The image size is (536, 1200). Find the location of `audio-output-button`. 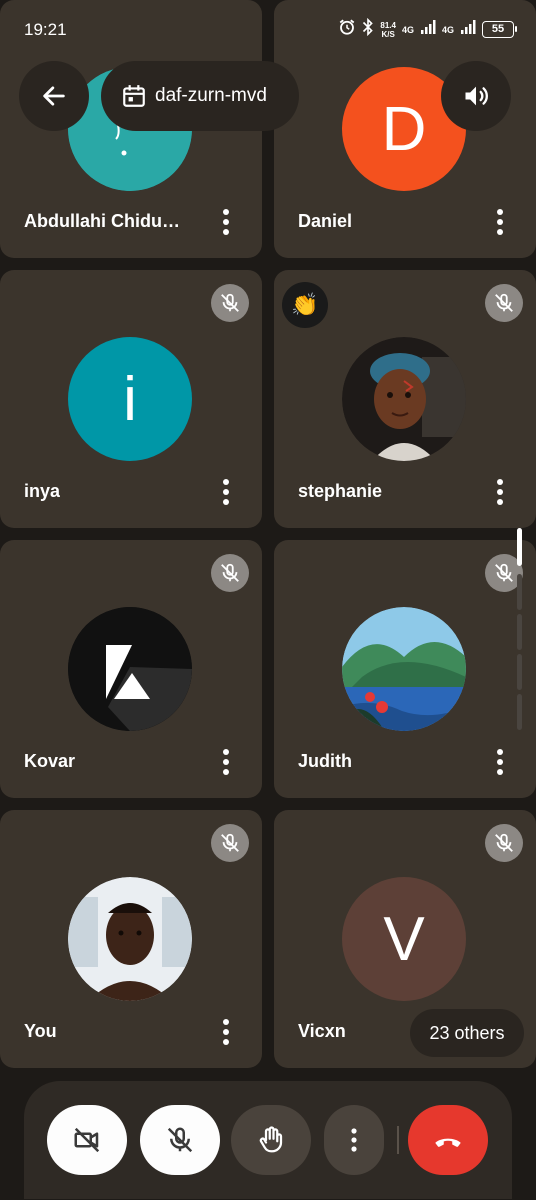

audio-output-button is located at coordinates (476, 96).